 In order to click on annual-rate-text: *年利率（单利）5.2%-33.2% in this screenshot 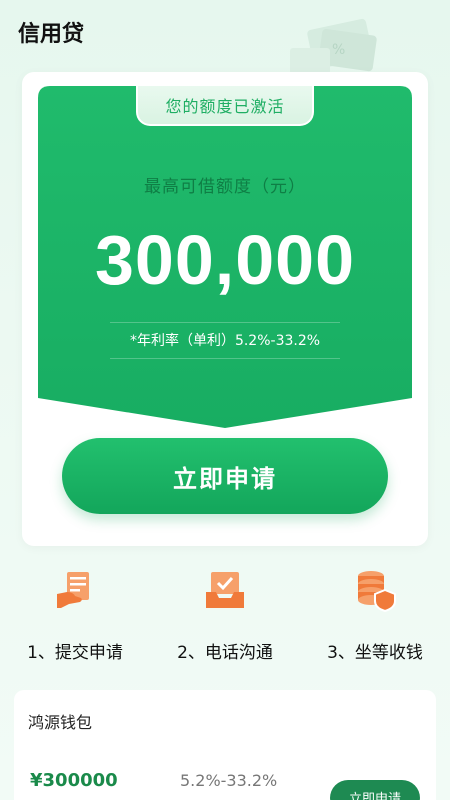, I will do `click(225, 341)`.